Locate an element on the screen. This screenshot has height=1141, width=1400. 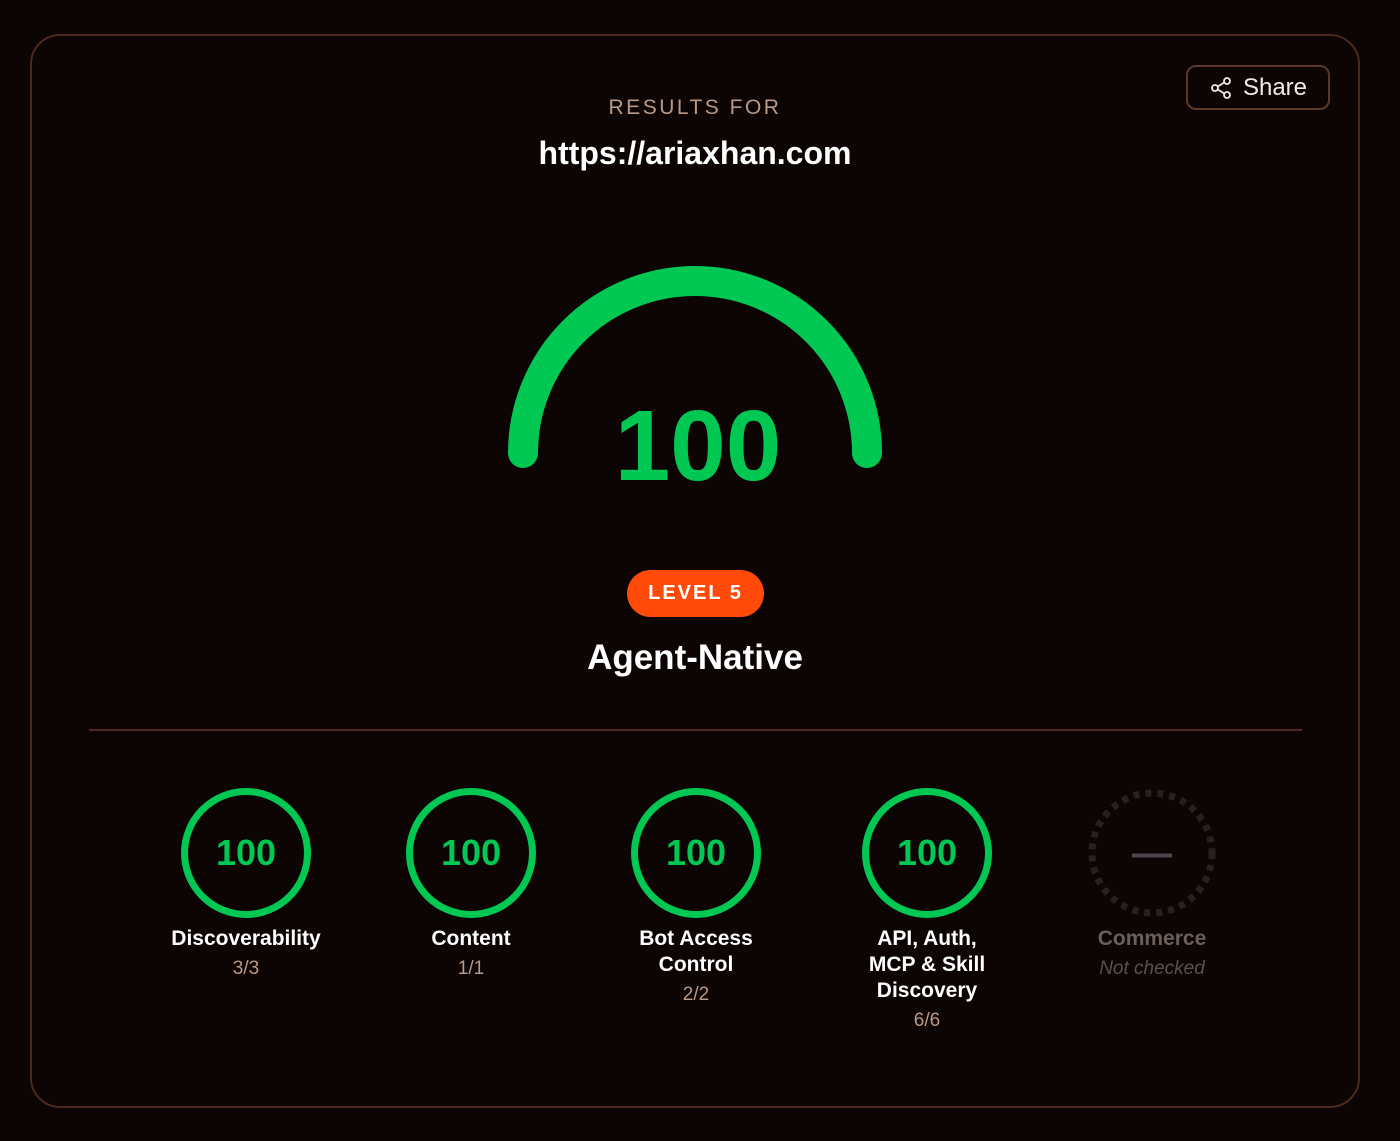
score-ring-unchecked: — is located at coordinates (1152, 853).